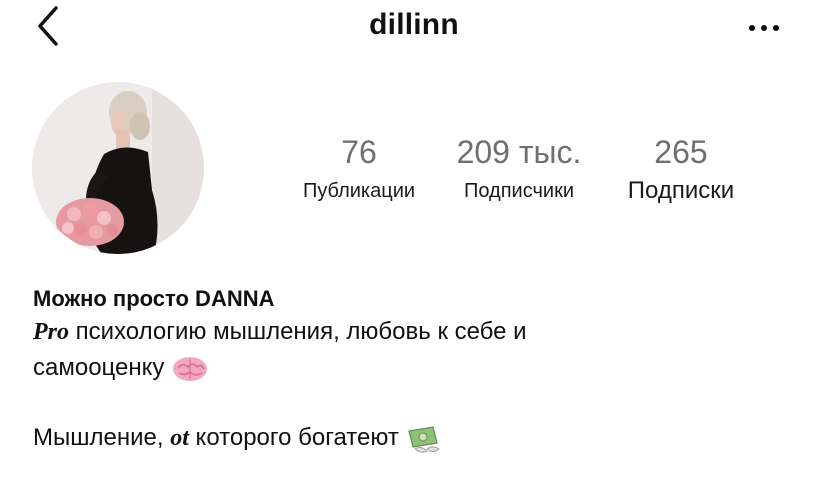 The height and width of the screenshot is (478, 828). Describe the element at coordinates (179, 438) in the screenshot. I see `bio-ot-word: ot` at that location.